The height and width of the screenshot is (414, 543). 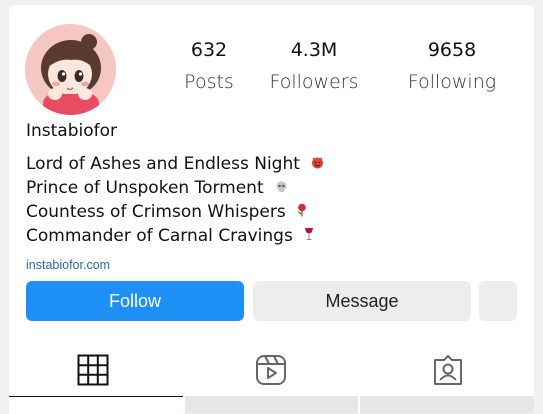 I want to click on devil-face-icon, so click(x=317, y=164).